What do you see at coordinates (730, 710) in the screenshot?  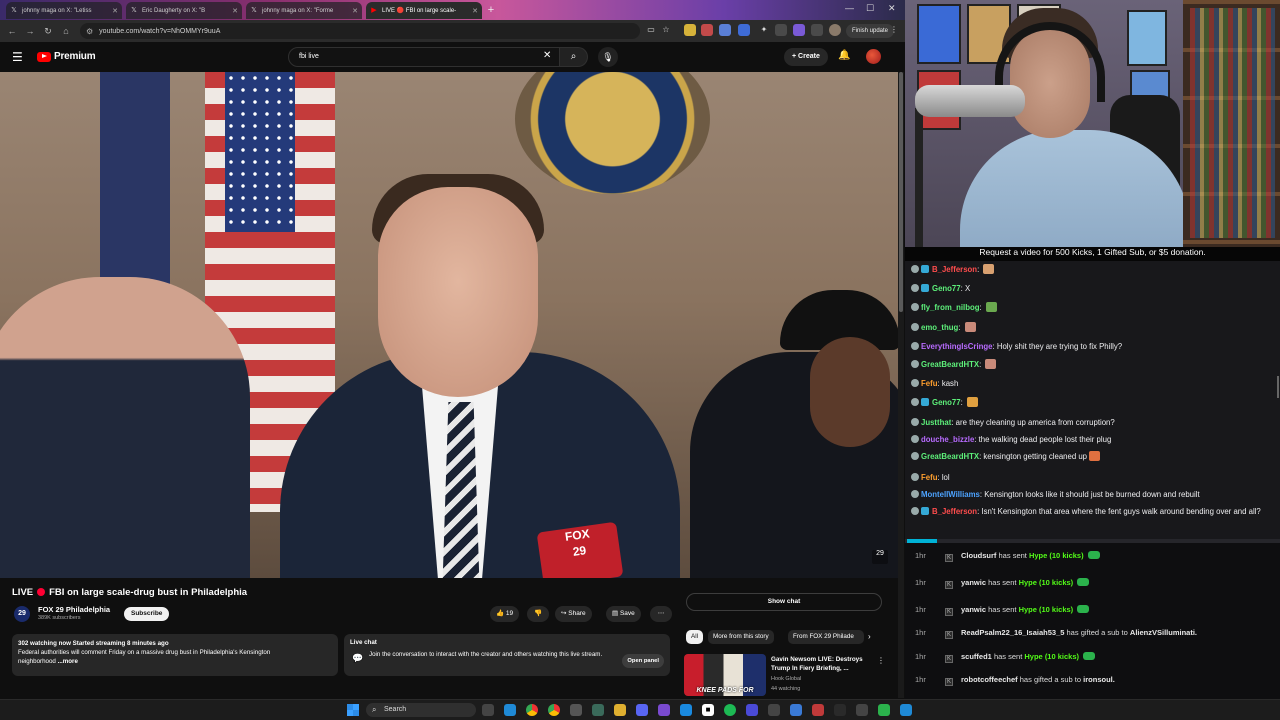 I see `spotify-icon` at bounding box center [730, 710].